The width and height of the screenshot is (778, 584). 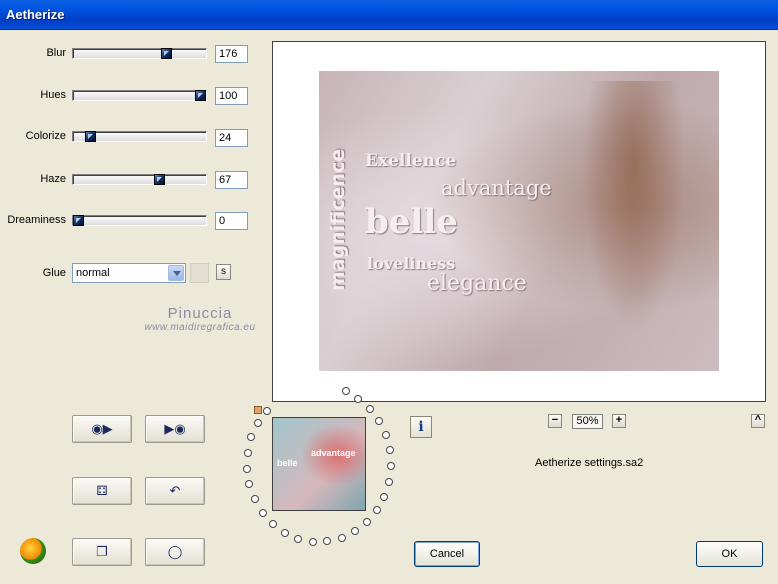 I want to click on reset-button: ◯, so click(x=175, y=552).